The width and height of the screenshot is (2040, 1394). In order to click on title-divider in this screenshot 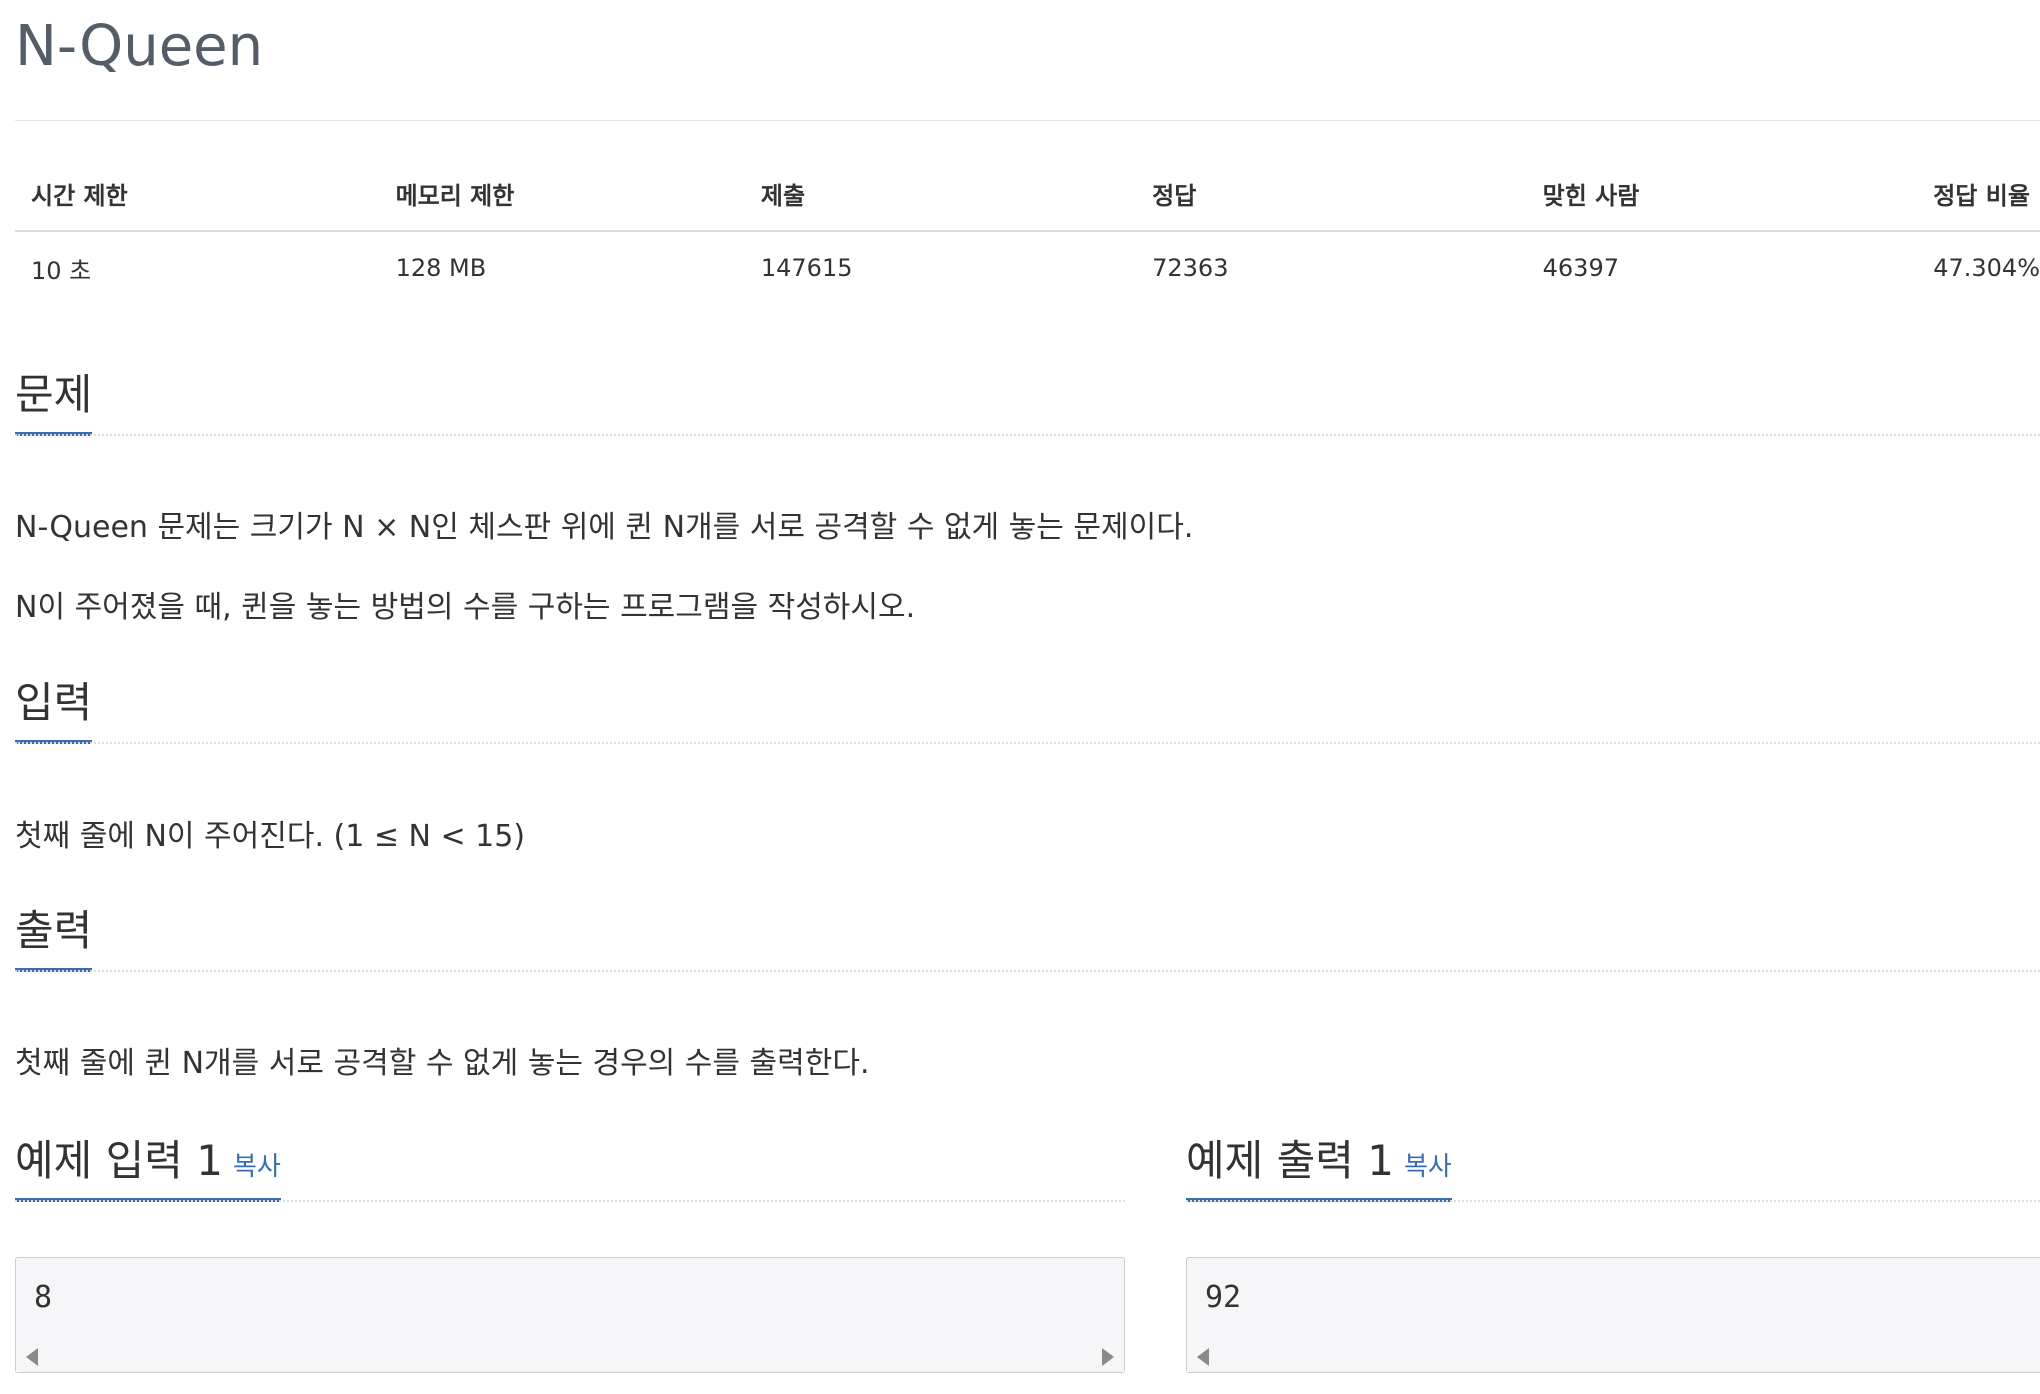, I will do `click(1027, 120)`.